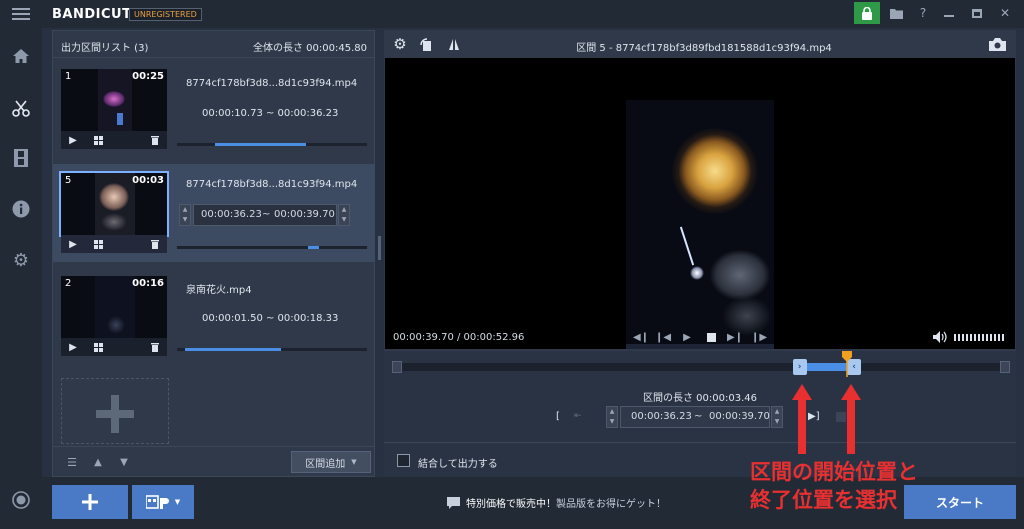 This screenshot has width=1024, height=529. What do you see at coordinates (641, 337) in the screenshot?
I see `prev-frame-icon: ◀❙` at bounding box center [641, 337].